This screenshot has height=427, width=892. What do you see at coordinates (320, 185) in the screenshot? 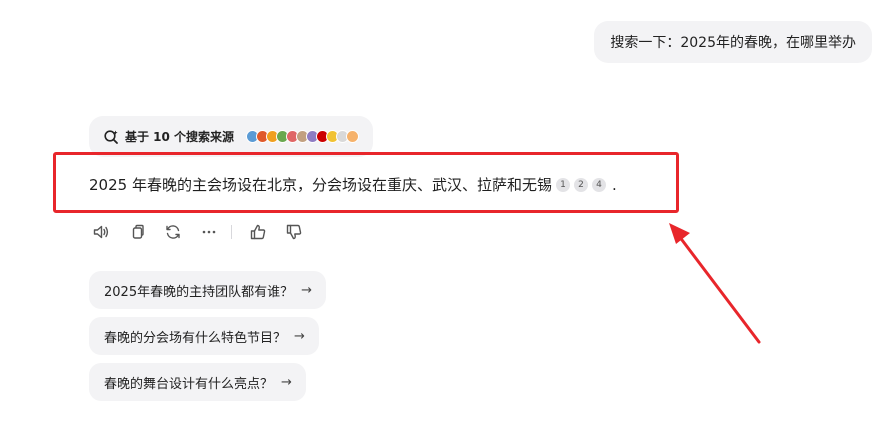
I see `answer-text: 2025 年春晚的主会场设在北京，分会场设在重庆、武汉、拉萨和无锡` at bounding box center [320, 185].